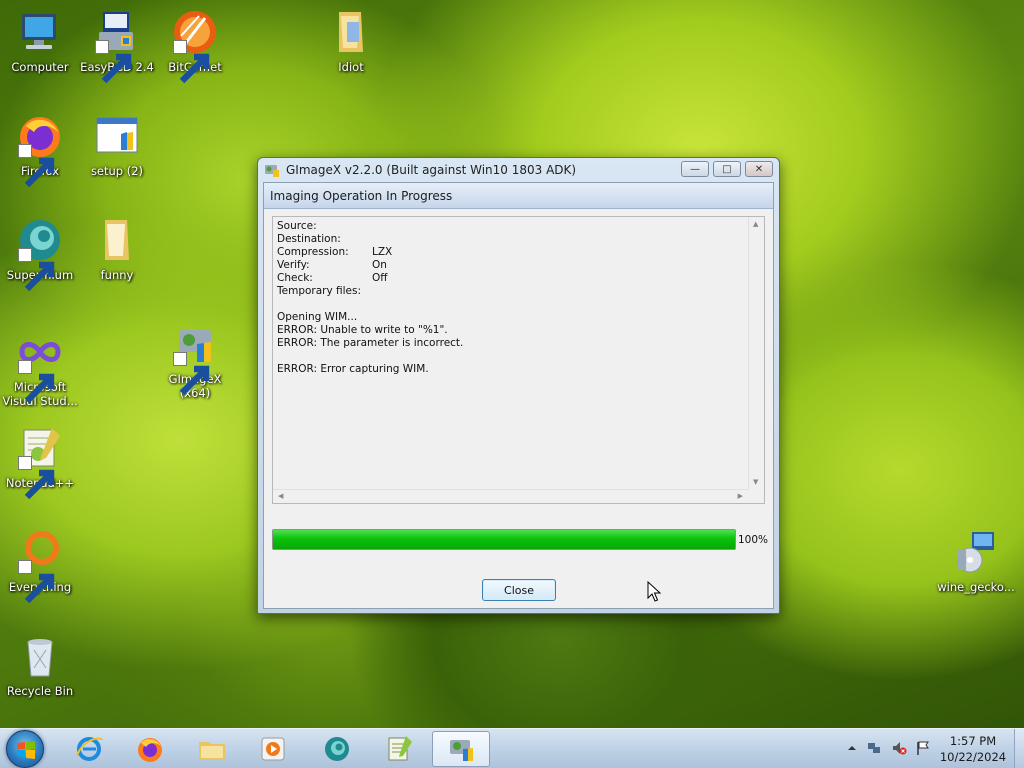 Image resolution: width=1024 pixels, height=768 pixels. Describe the element at coordinates (753, 540) in the screenshot. I see `progress-percent: 100%` at that location.